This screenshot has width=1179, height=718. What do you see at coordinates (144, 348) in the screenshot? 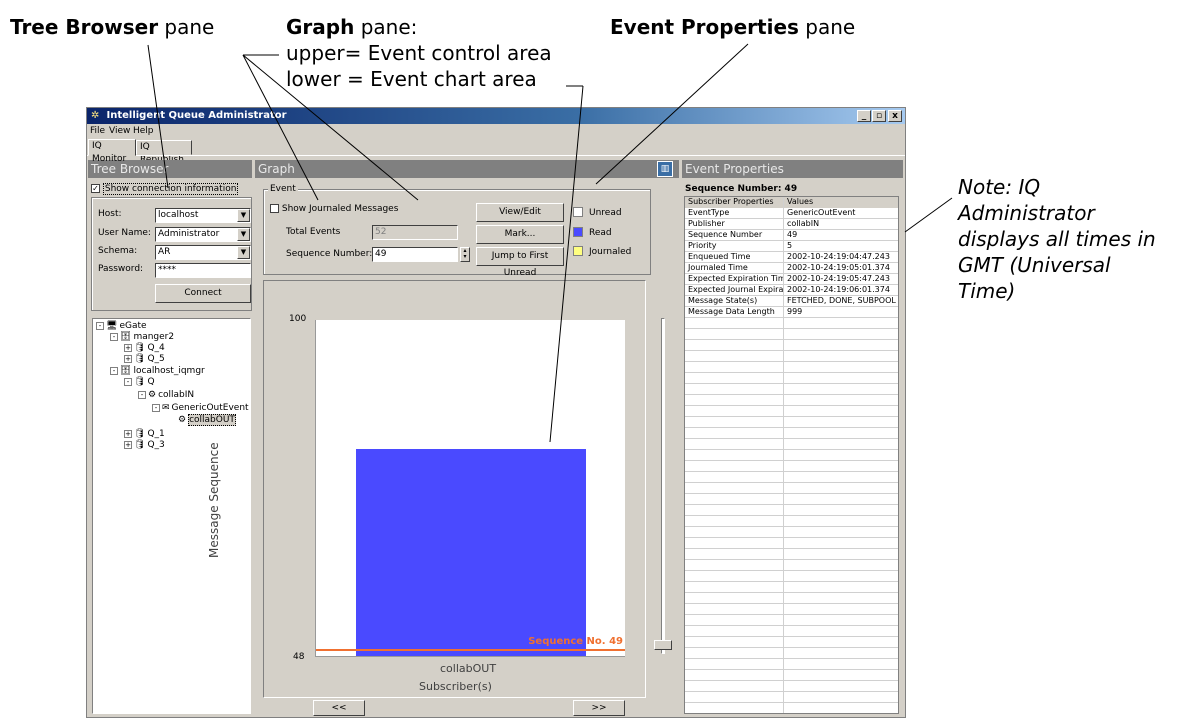
I see `tree-node-q4: + 🛢 Q_4` at bounding box center [144, 348].